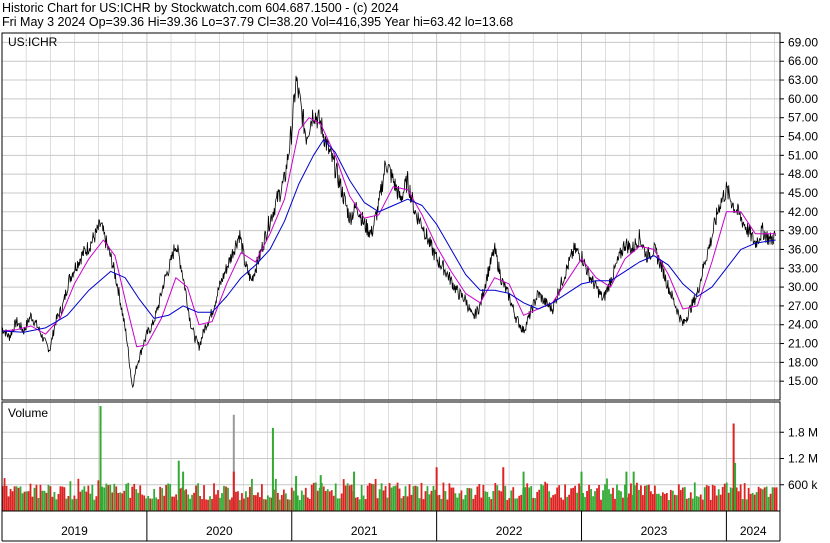 The height and width of the screenshot is (543, 830). Describe the element at coordinates (753, 531) in the screenshot. I see `year-label: 2024` at that location.